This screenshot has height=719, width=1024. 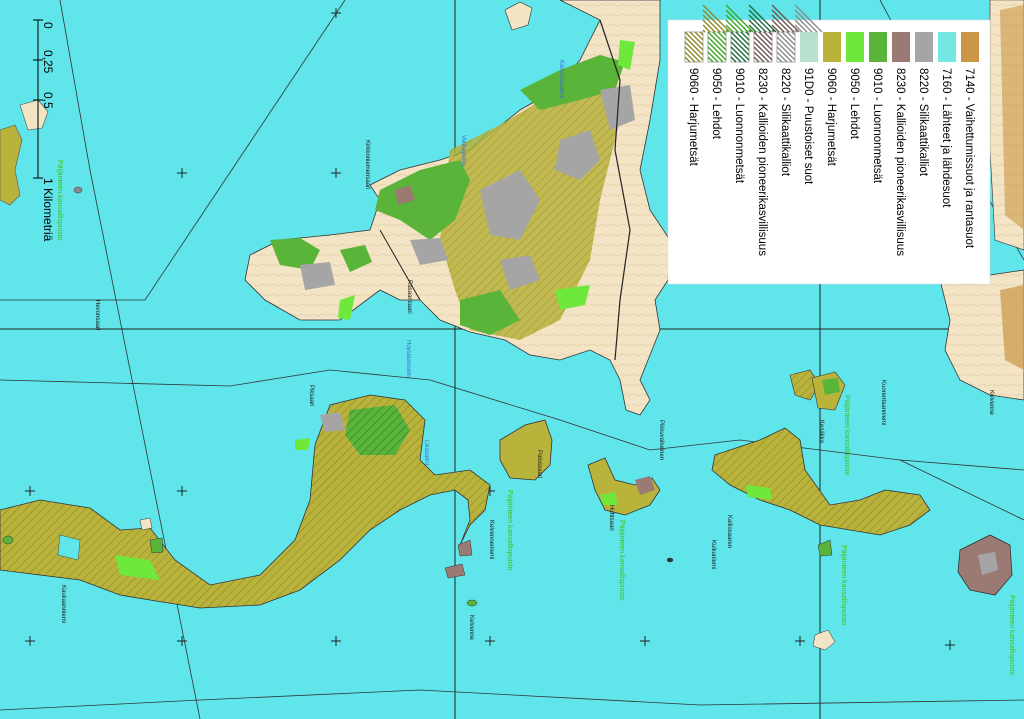 I want to click on place-label: Piksaari, so click(x=311, y=395).